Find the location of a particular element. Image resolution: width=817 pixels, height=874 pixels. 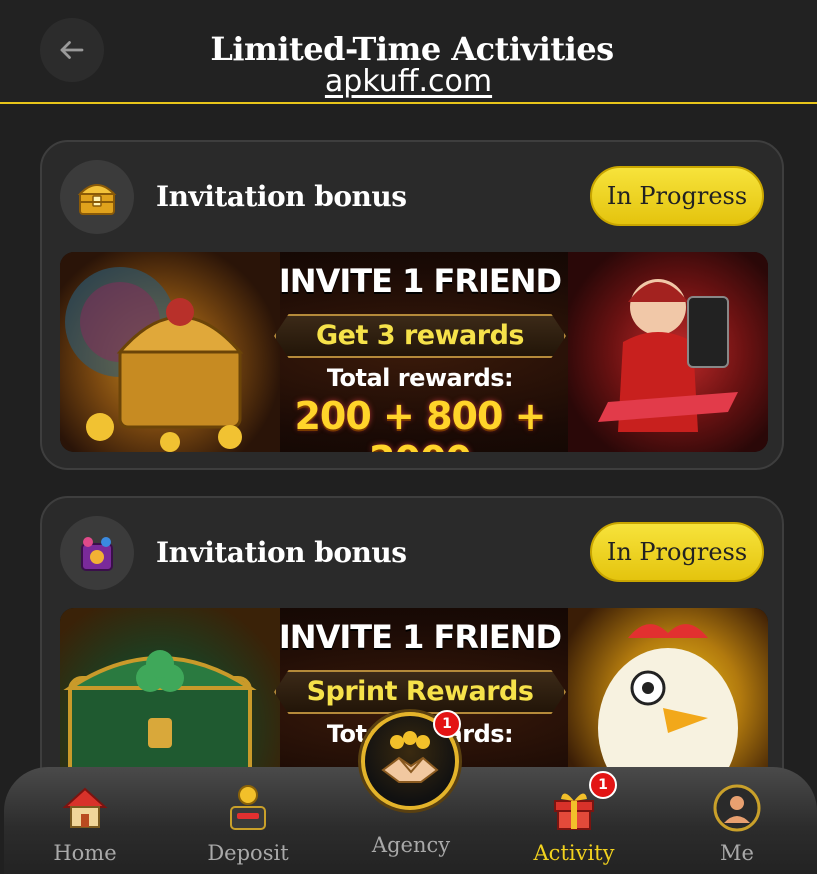

activity-badge: 1 is located at coordinates (603, 785).